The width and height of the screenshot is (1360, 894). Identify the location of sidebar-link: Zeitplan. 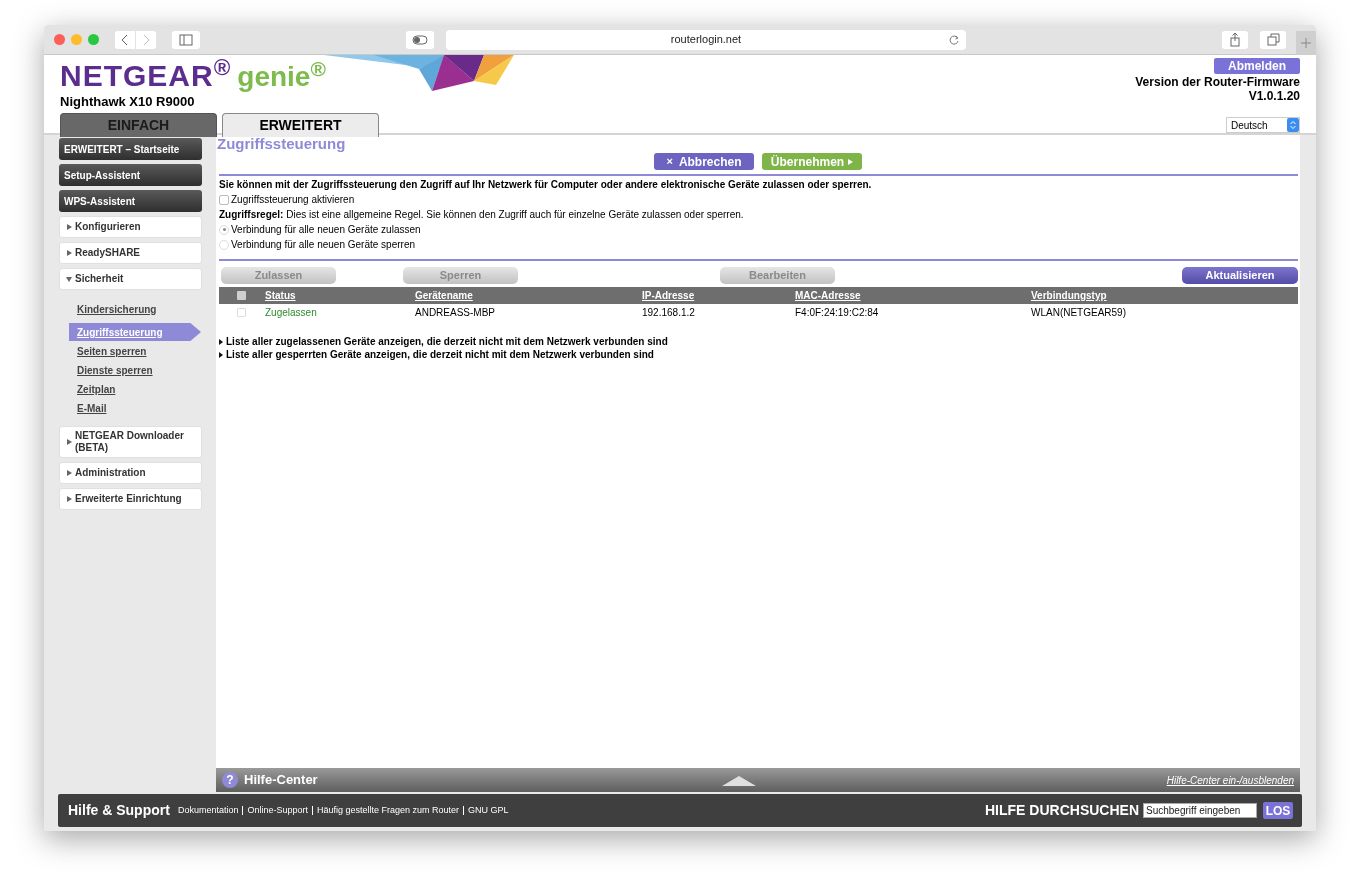
(135, 389).